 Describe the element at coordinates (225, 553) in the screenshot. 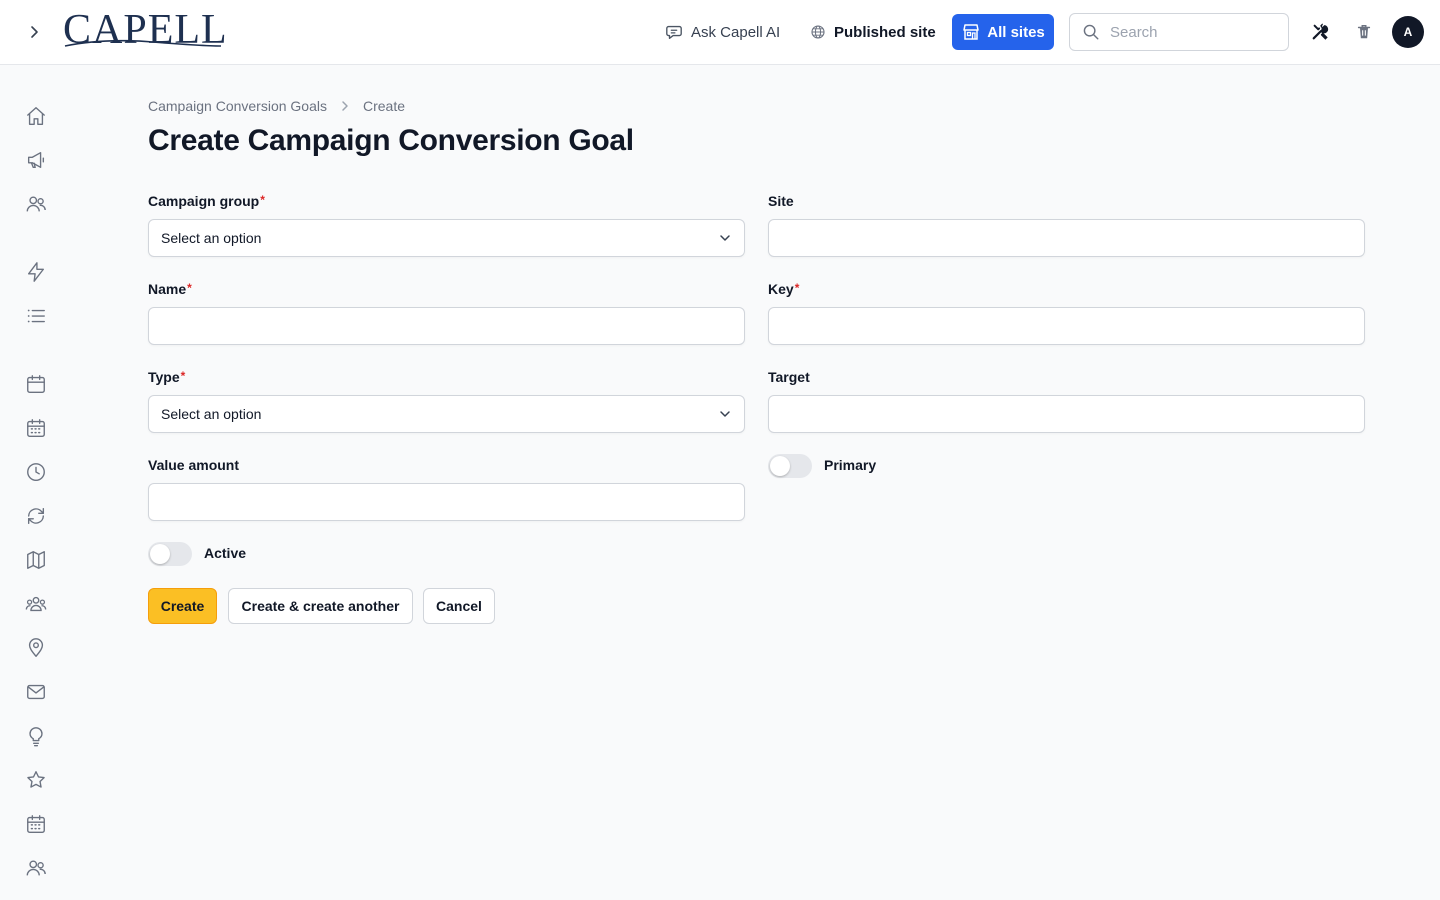

I see `active-label: Active` at that location.